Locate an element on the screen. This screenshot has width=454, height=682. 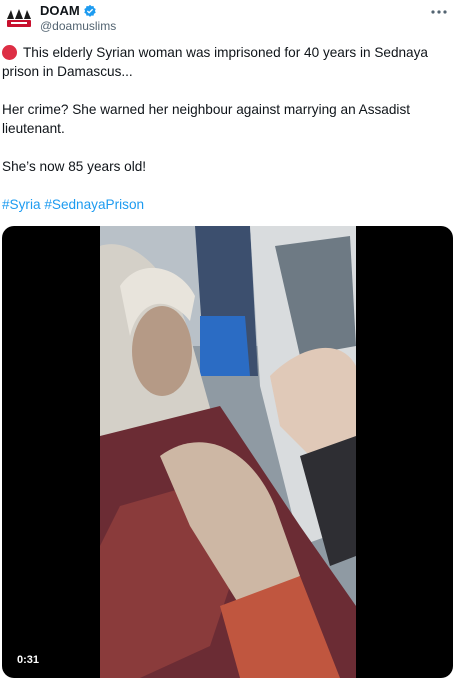
more-options-icon is located at coordinates (439, 12).